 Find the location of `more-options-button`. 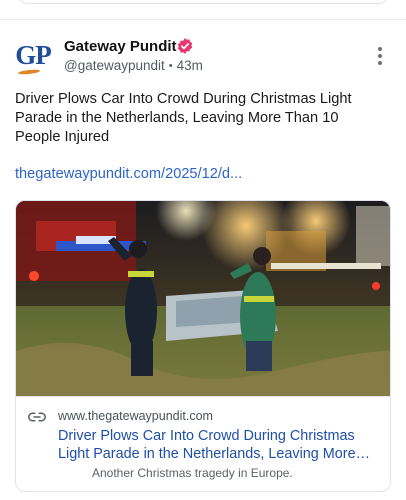

more-options-button is located at coordinates (380, 56).